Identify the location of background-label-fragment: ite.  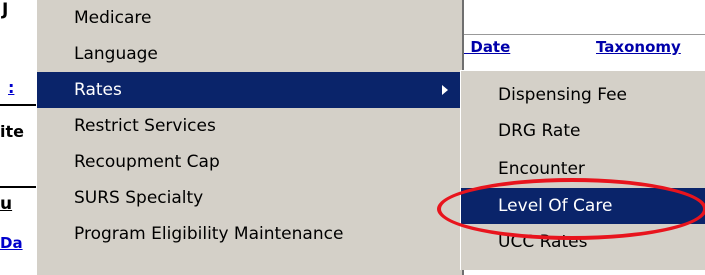
(12, 131).